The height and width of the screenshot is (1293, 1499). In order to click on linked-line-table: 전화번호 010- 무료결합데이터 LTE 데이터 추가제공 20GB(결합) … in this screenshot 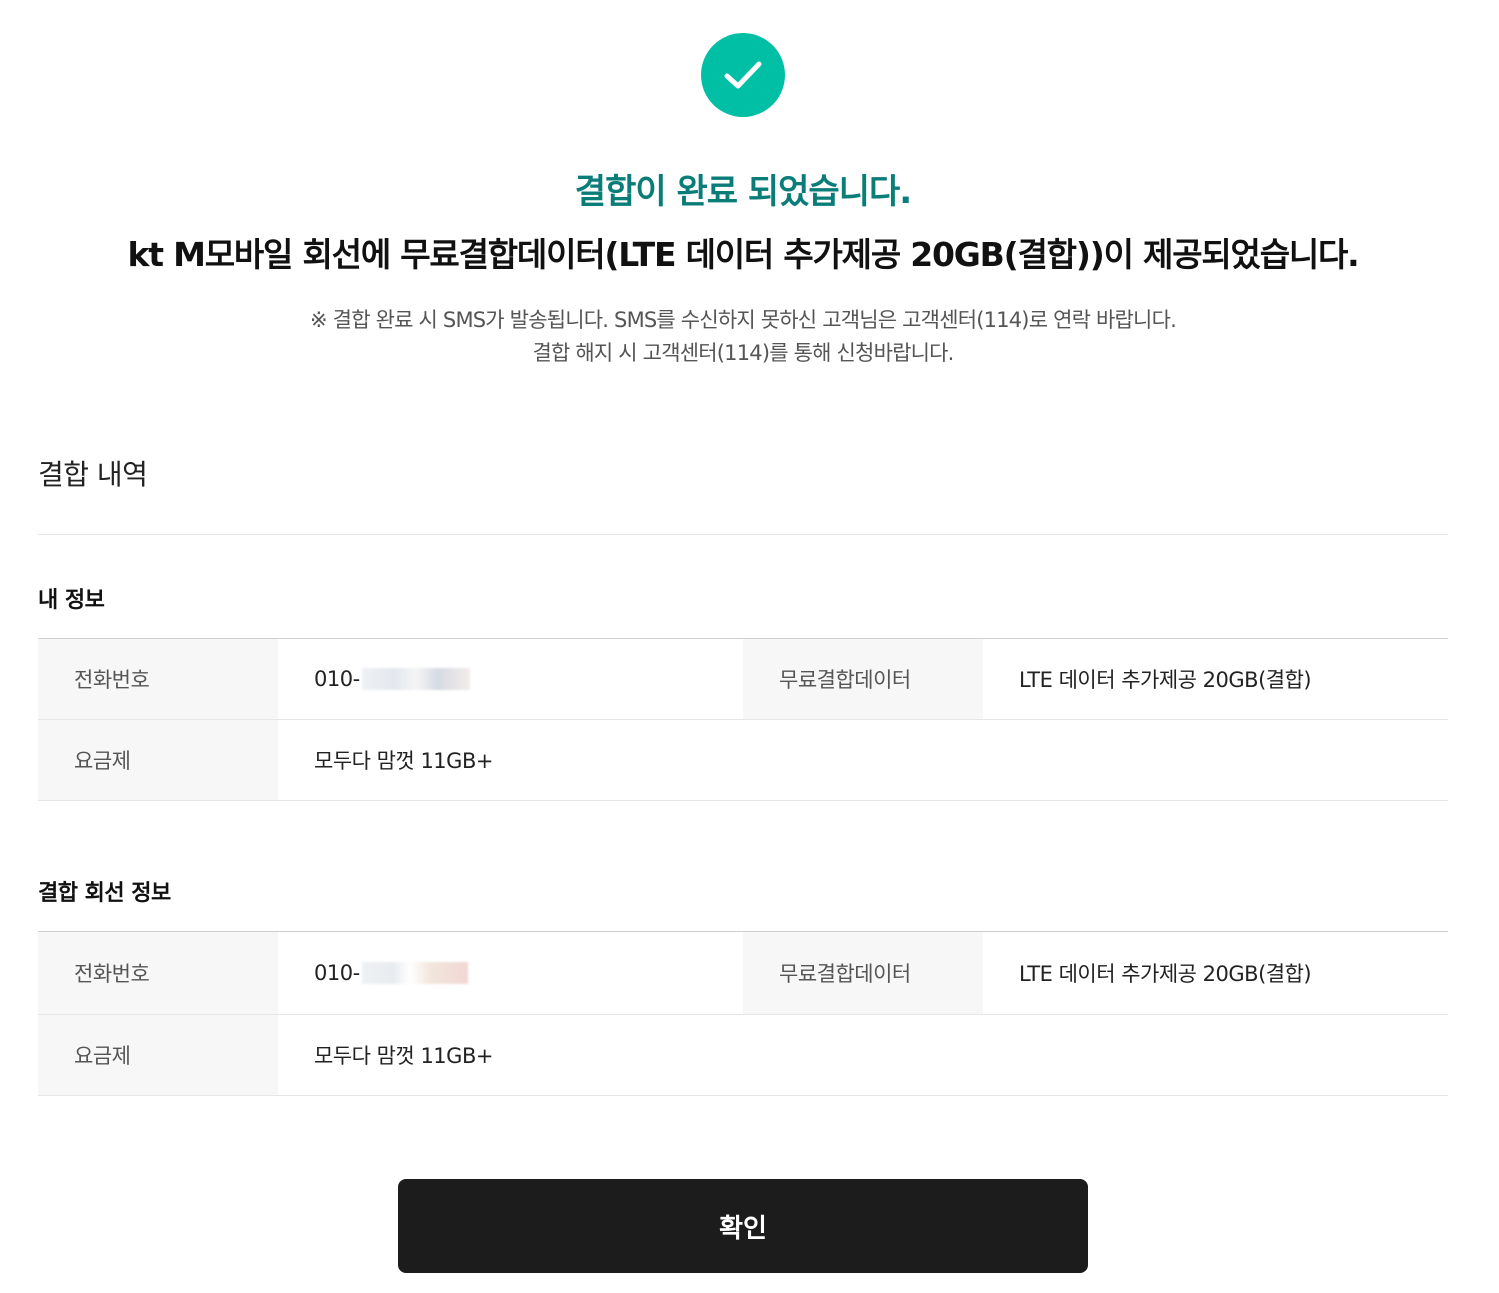, I will do `click(743, 1013)`.